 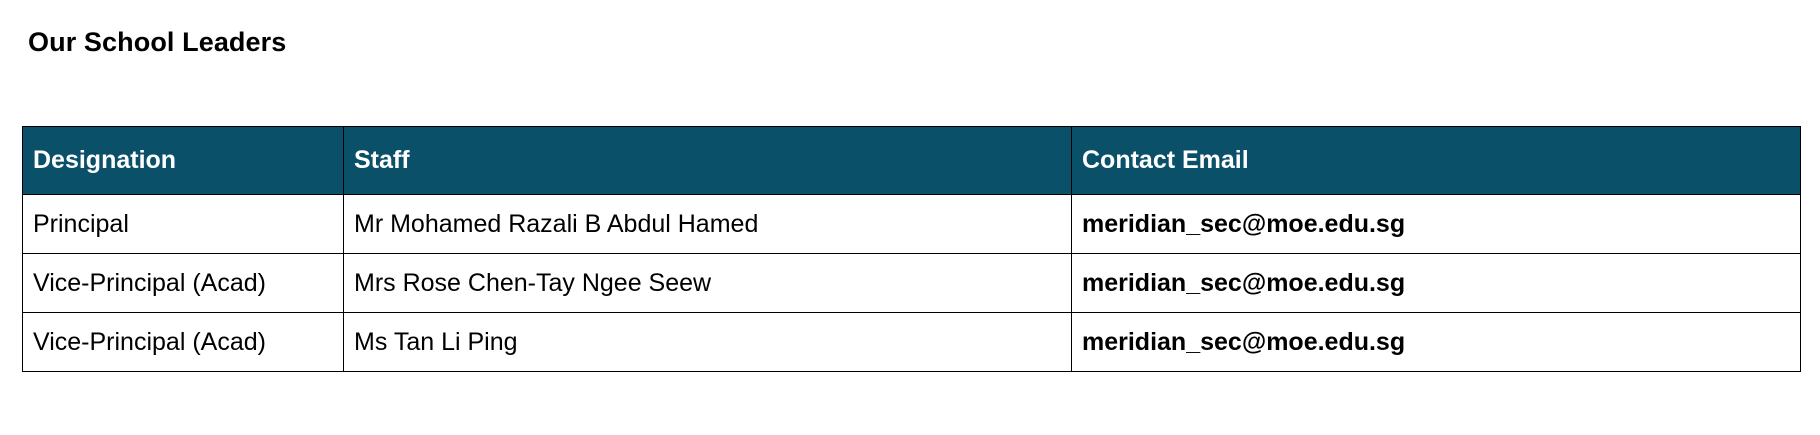 What do you see at coordinates (707, 224) in the screenshot?
I see `staff-cell: Mr Mohamed Razali B Abdul Hamed` at bounding box center [707, 224].